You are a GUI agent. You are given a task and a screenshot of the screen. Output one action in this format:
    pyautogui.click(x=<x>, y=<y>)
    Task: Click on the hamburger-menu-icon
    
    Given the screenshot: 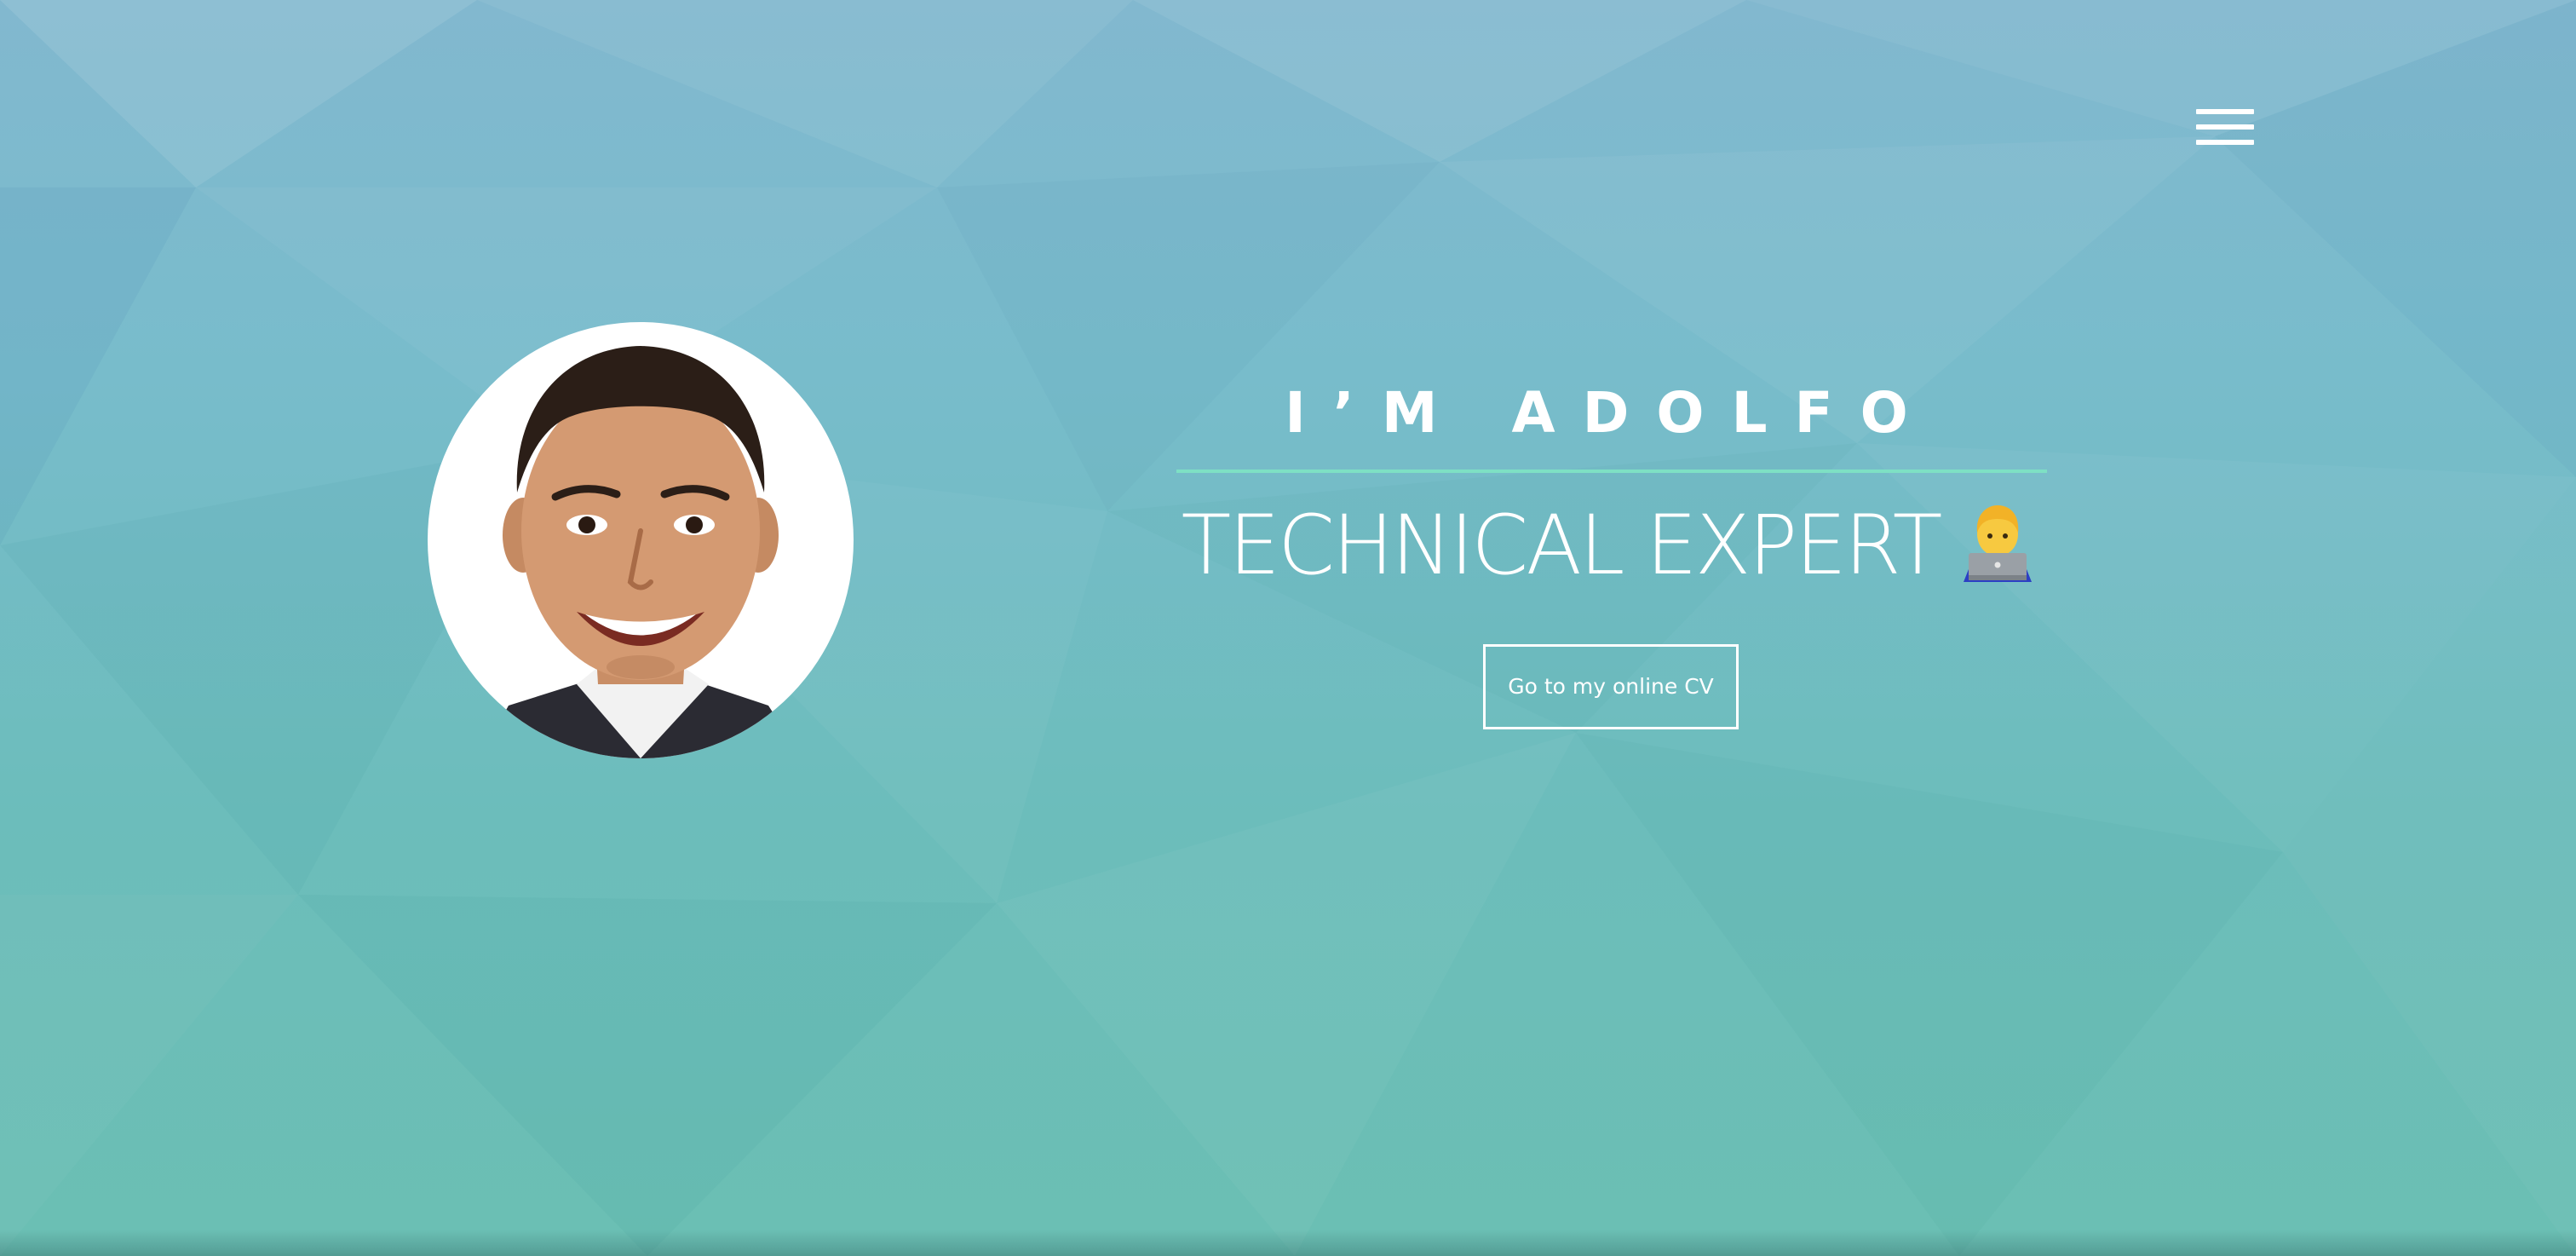 What is the action you would take?
    pyautogui.click(x=2225, y=128)
    